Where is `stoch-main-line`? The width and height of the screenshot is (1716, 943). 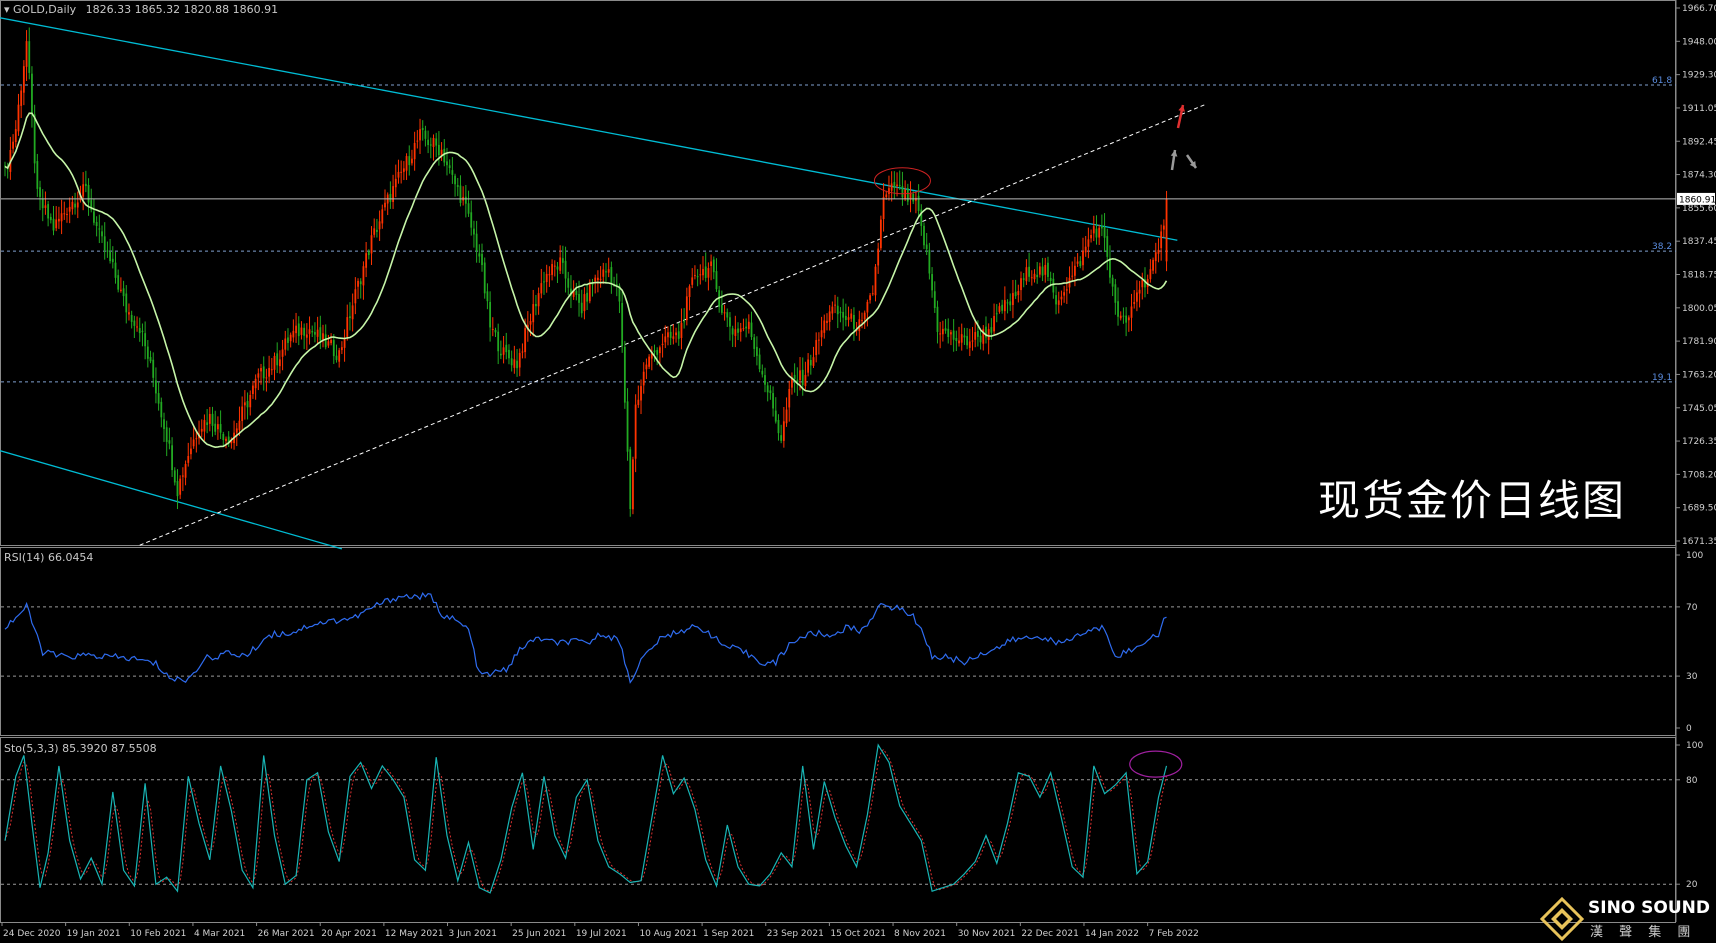 stoch-main-line is located at coordinates (586, 818).